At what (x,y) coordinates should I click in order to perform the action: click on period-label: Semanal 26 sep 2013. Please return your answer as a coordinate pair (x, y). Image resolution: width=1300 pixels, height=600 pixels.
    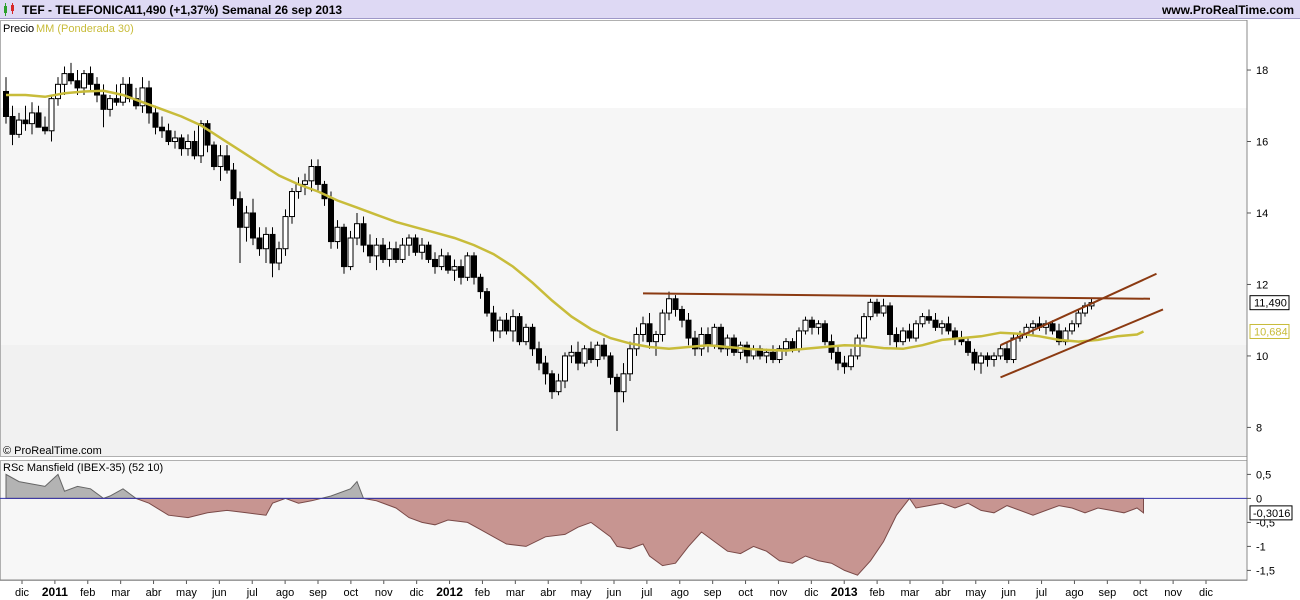
    Looking at the image, I should click on (282, 10).